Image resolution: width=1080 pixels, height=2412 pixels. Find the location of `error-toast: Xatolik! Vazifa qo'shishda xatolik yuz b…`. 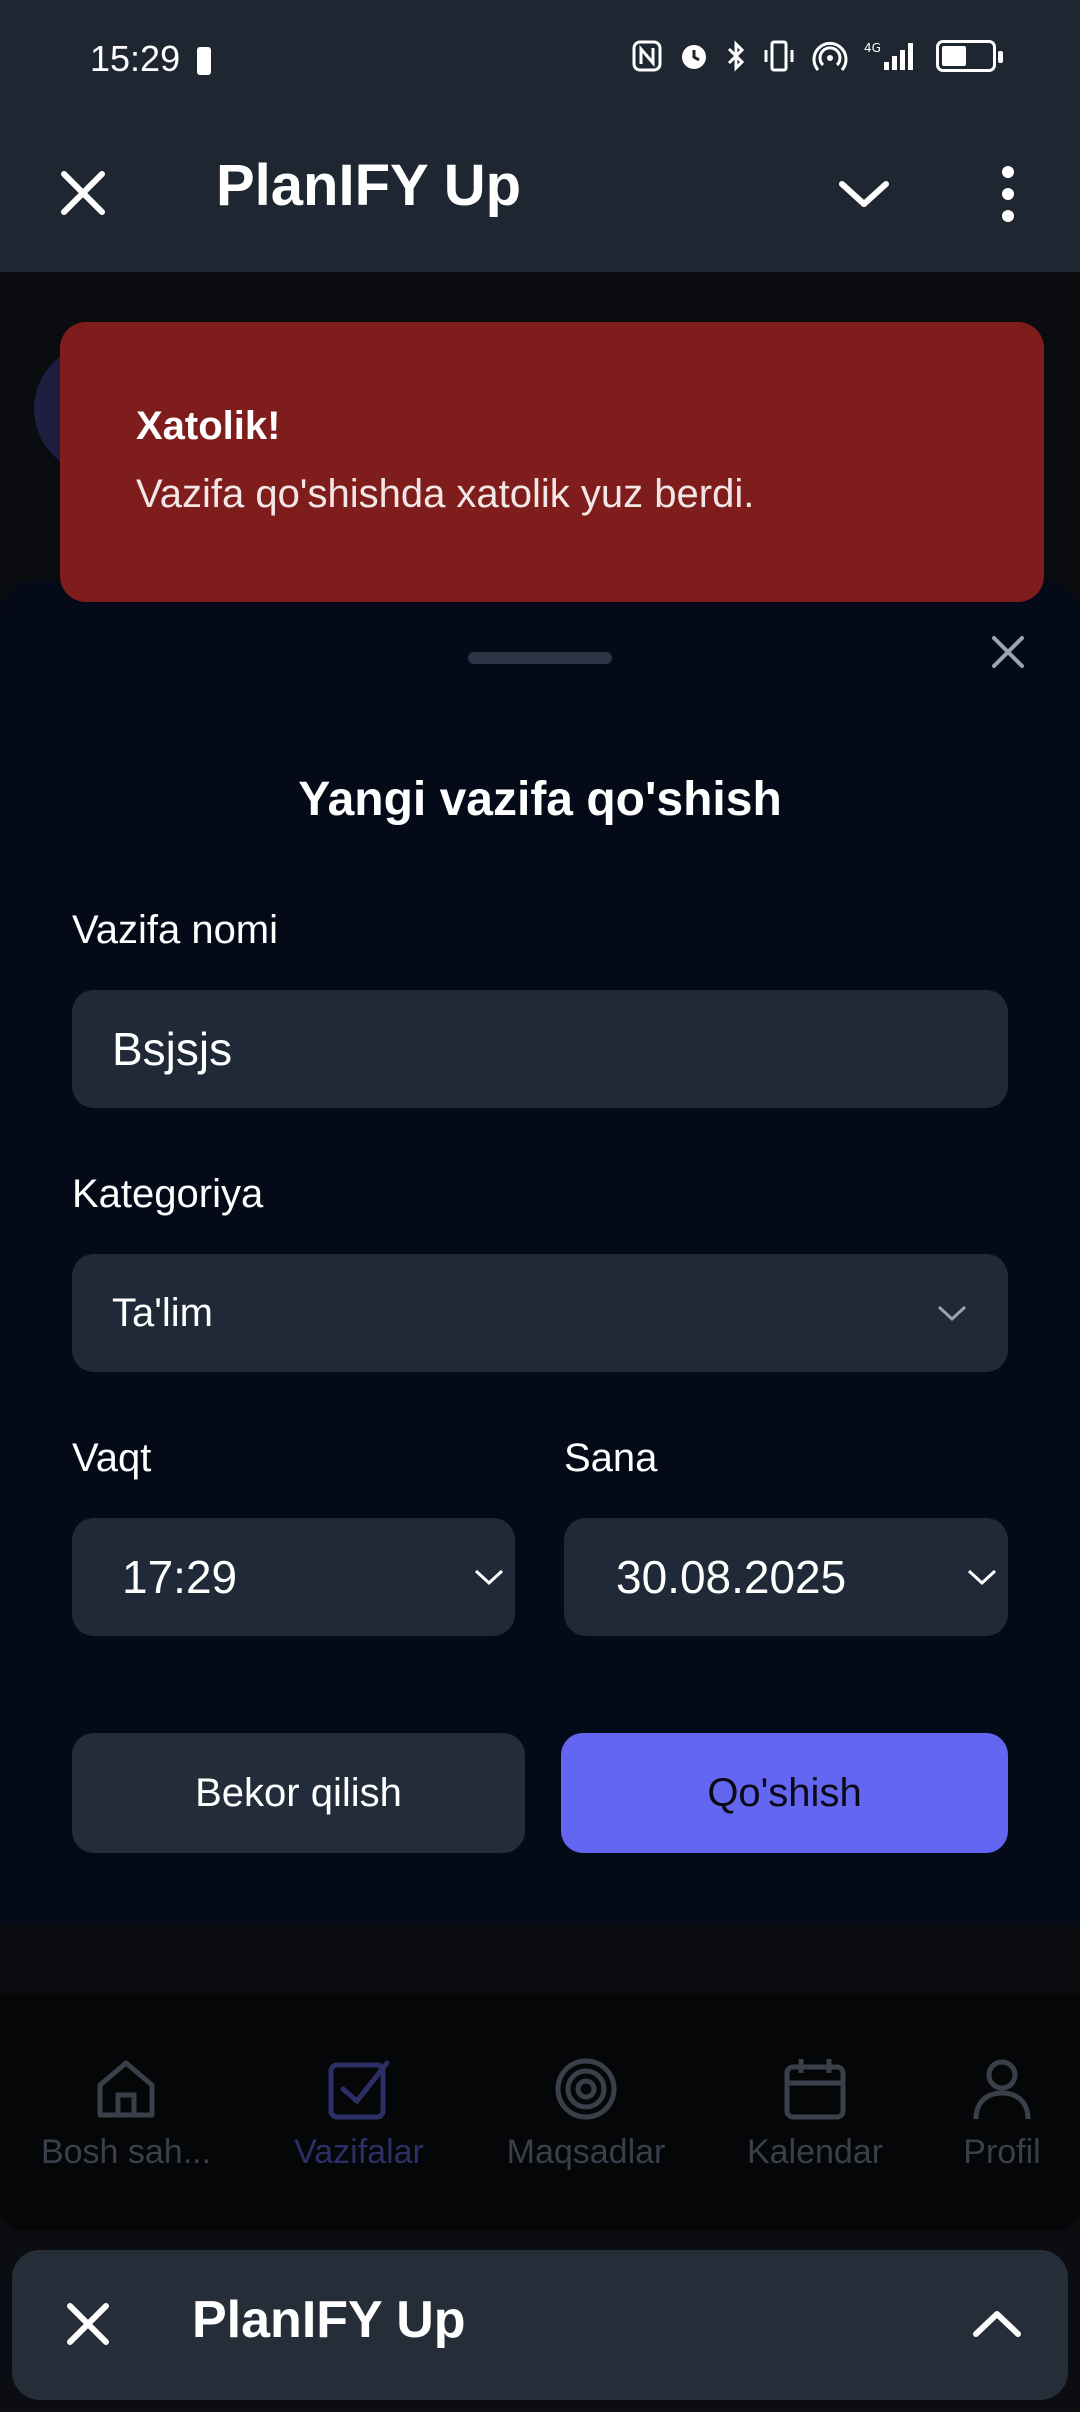

error-toast: Xatolik! Vazifa qo'shishda xatolik yuz b… is located at coordinates (552, 462).